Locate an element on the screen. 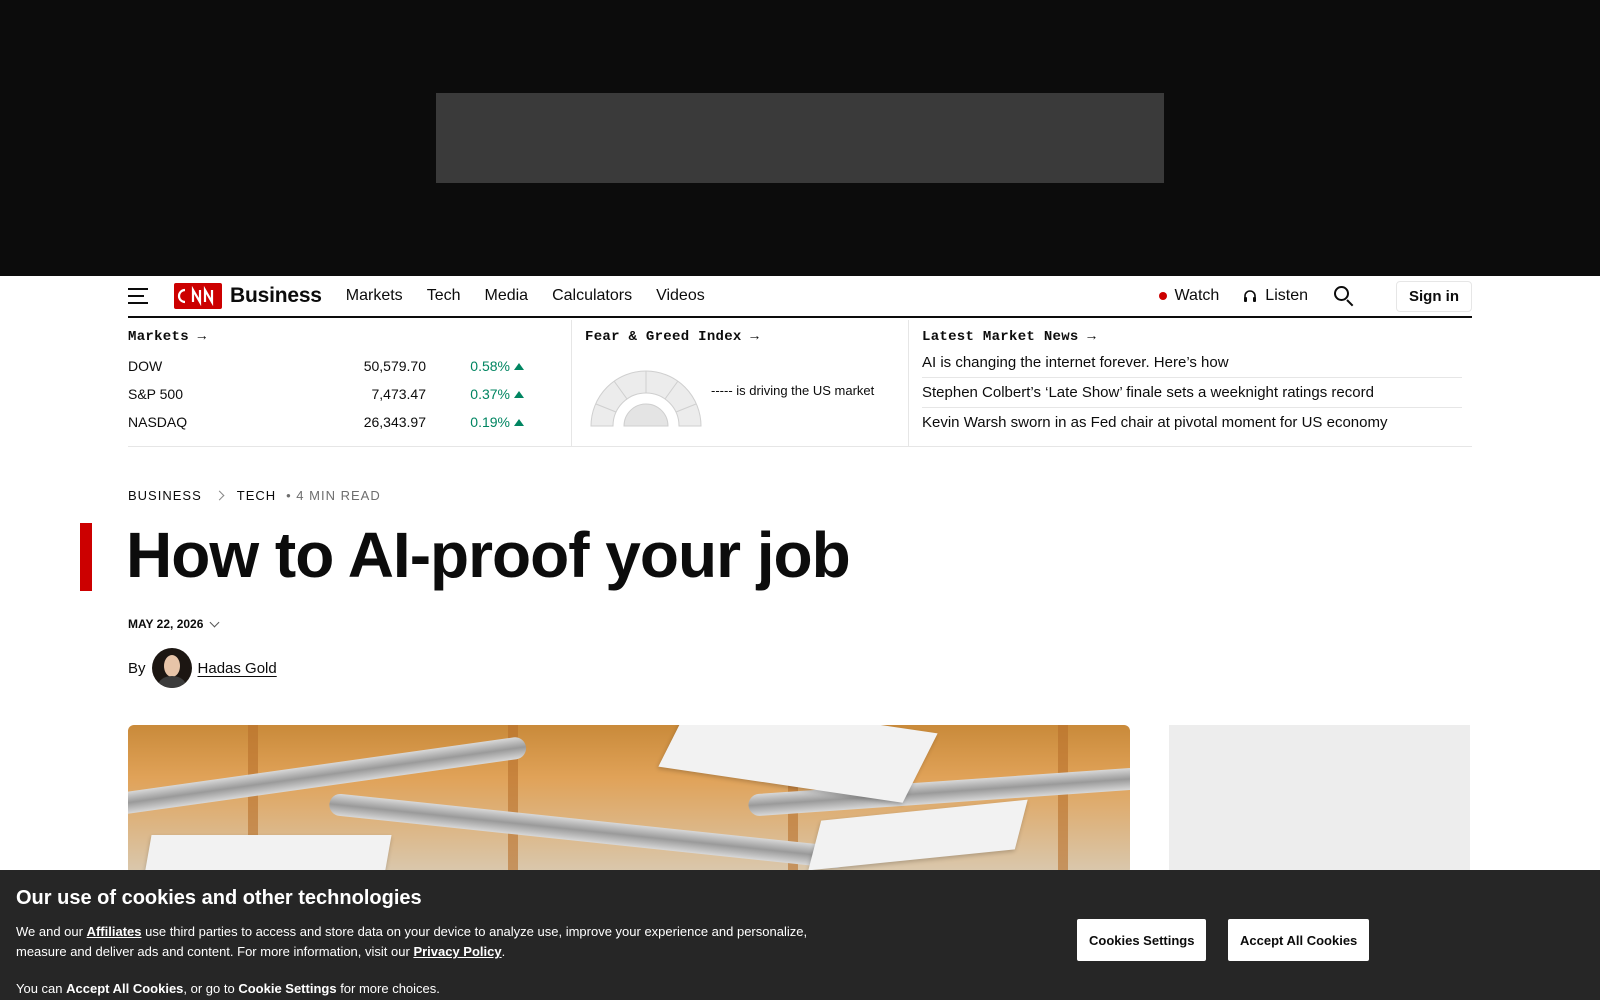 This screenshot has width=1600, height=1000. live-dot-icon is located at coordinates (1162, 296).